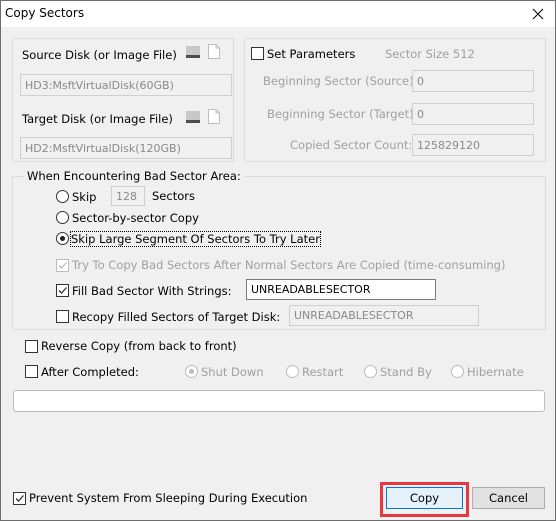  What do you see at coordinates (508, 498) in the screenshot?
I see `cancel-button: Cancel` at bounding box center [508, 498].